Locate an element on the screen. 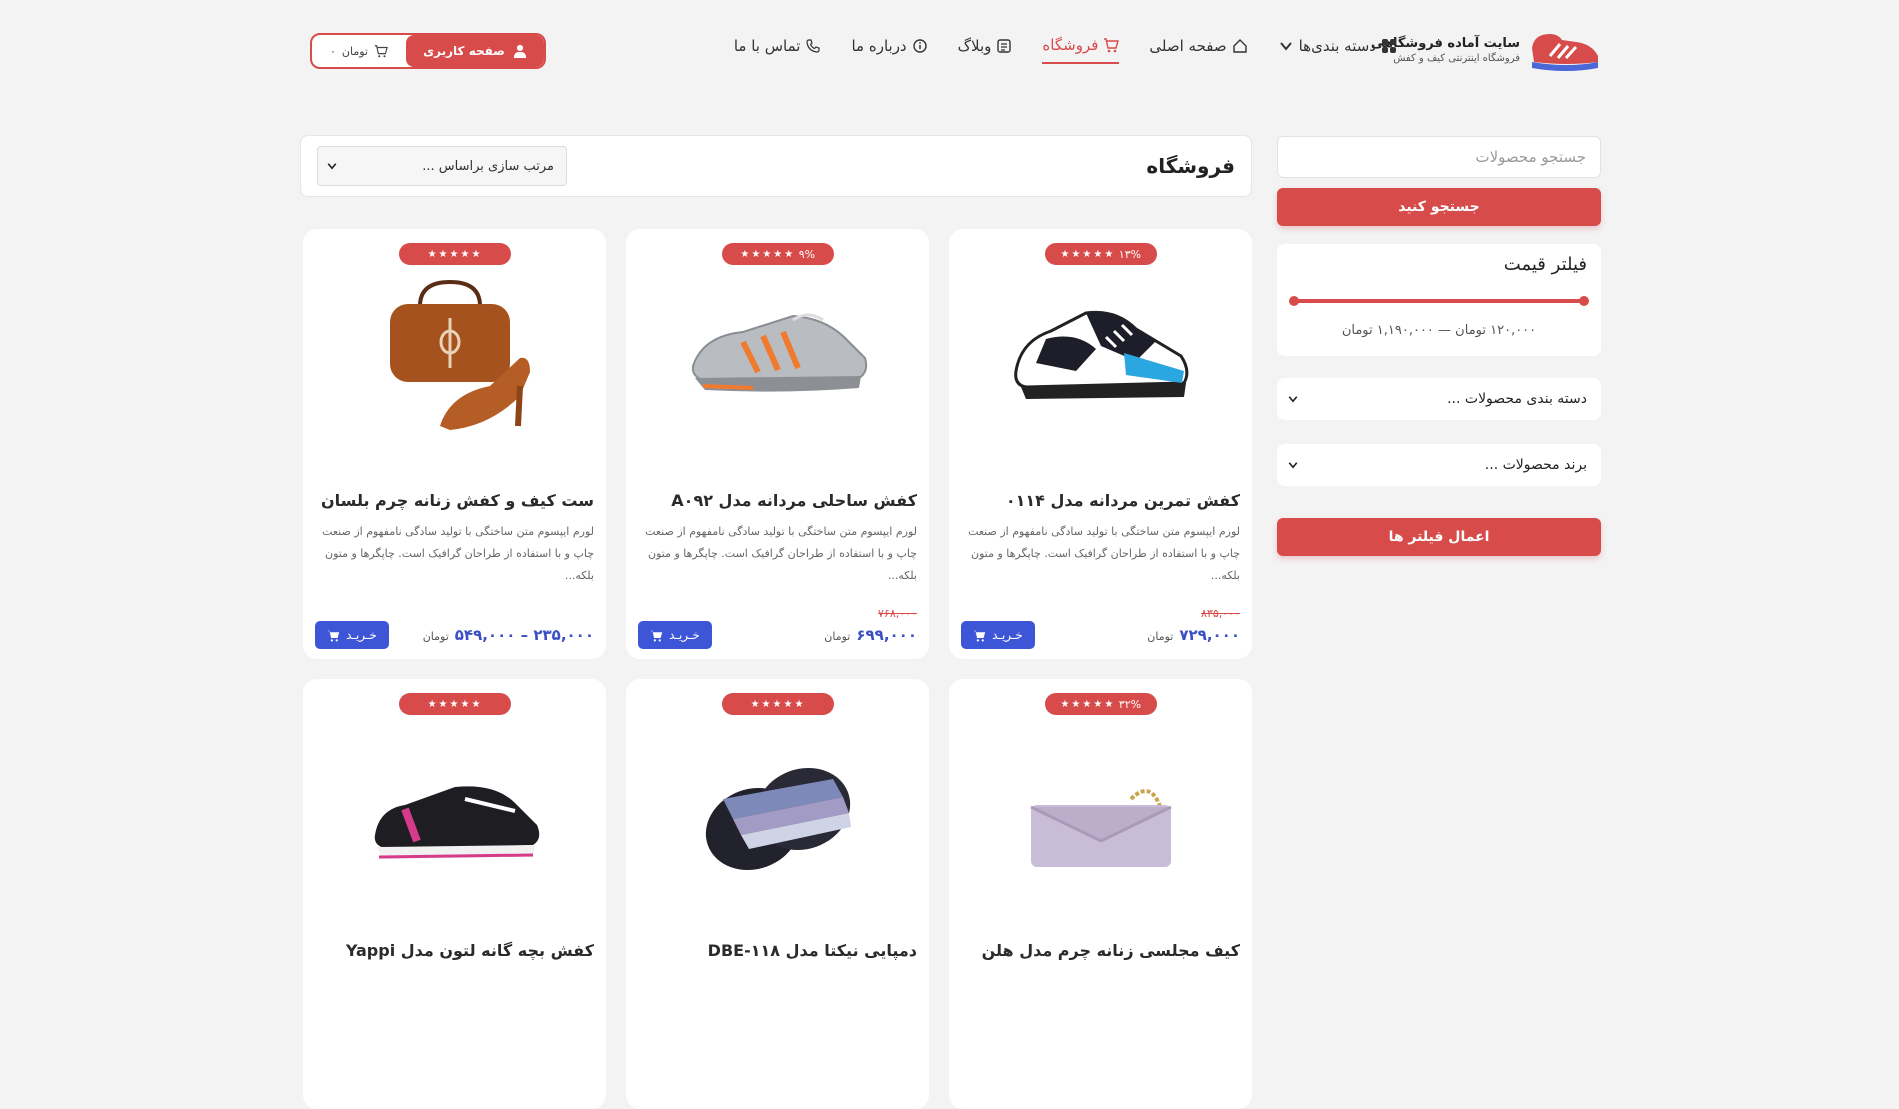  price-value: ۶۹۹,۰۰۰ is located at coordinates (886, 635).